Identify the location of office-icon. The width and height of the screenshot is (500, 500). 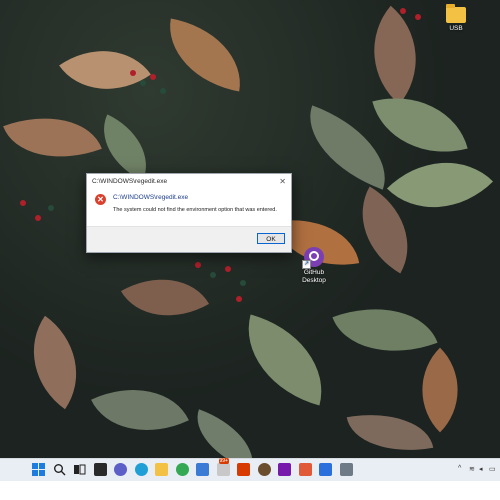
(243, 469).